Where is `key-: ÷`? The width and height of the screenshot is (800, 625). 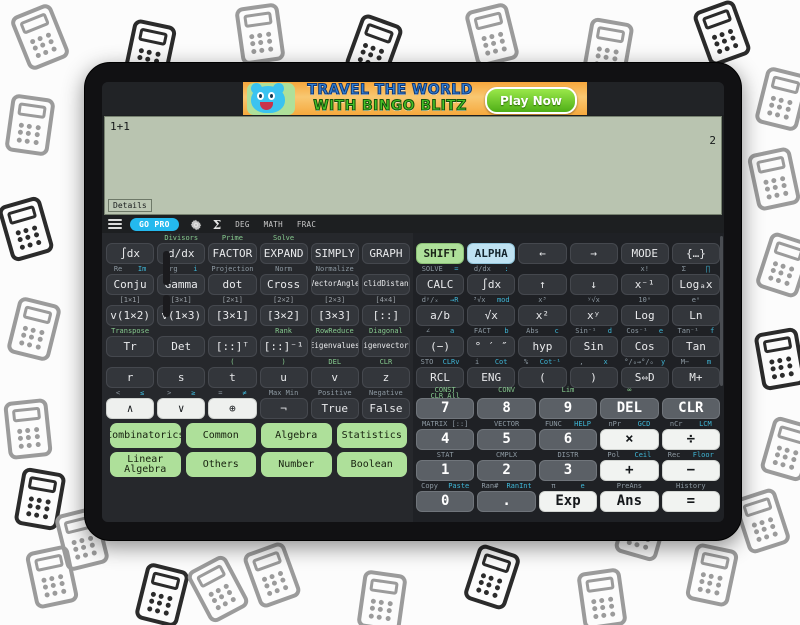
key-: ÷ is located at coordinates (690, 439).